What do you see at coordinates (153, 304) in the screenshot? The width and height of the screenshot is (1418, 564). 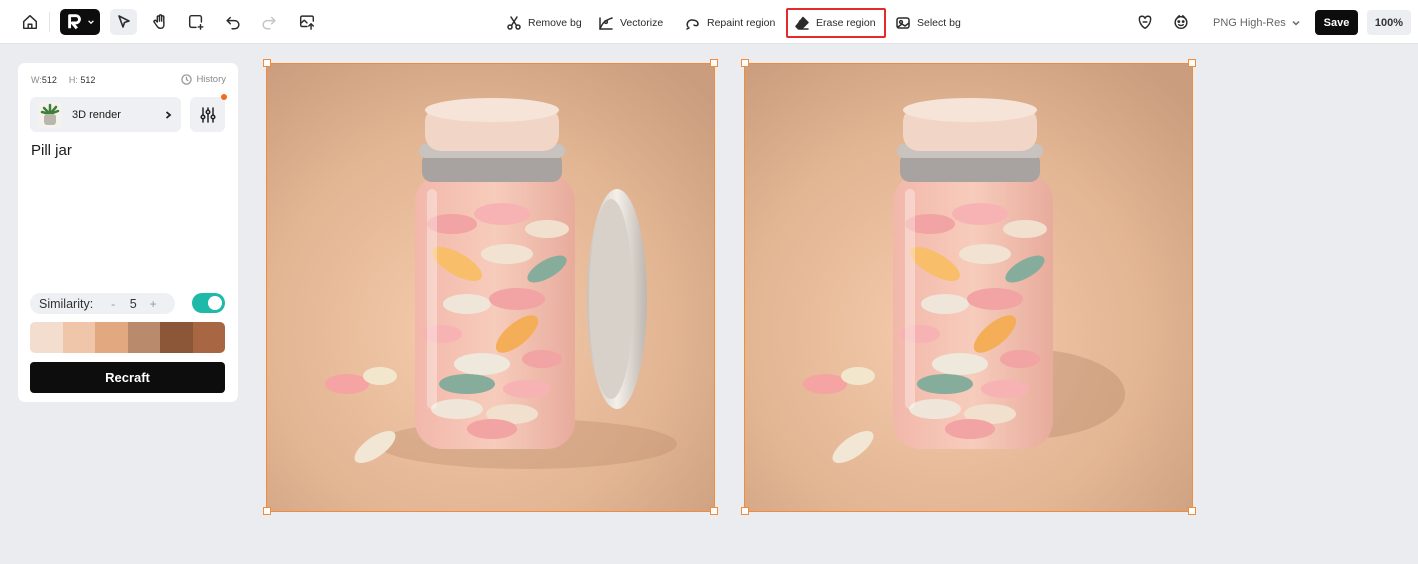 I see `similarity-increase-button: +` at bounding box center [153, 304].